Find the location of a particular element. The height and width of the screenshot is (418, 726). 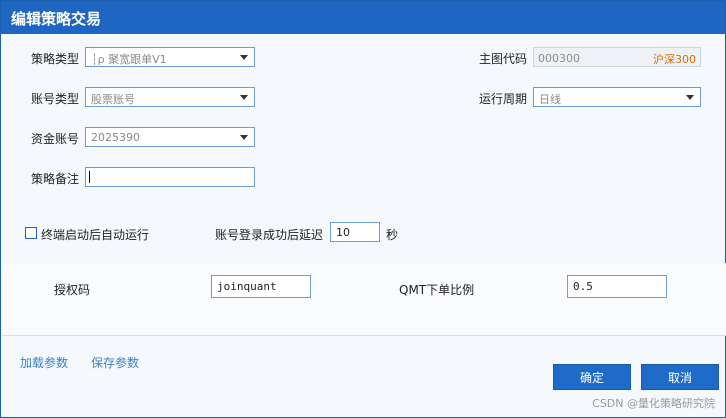

chart-code-value: 000300 is located at coordinates (559, 58).